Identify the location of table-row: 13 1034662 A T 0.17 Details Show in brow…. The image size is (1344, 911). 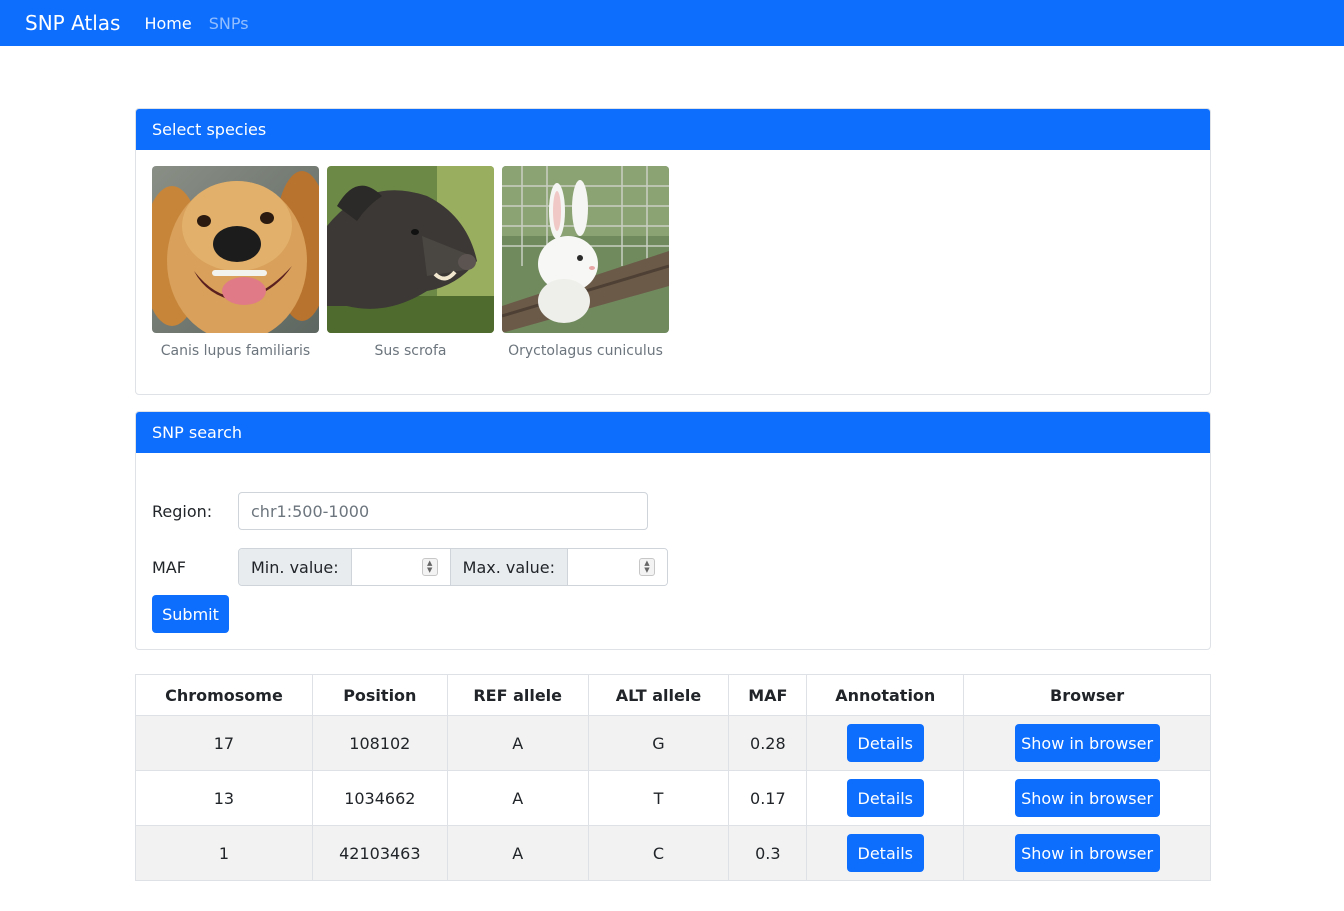
(673, 798).